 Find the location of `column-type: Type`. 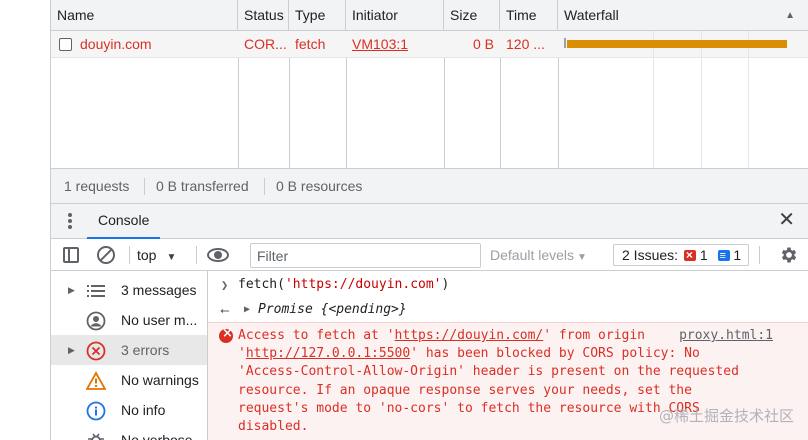

column-type: Type is located at coordinates (317, 15).